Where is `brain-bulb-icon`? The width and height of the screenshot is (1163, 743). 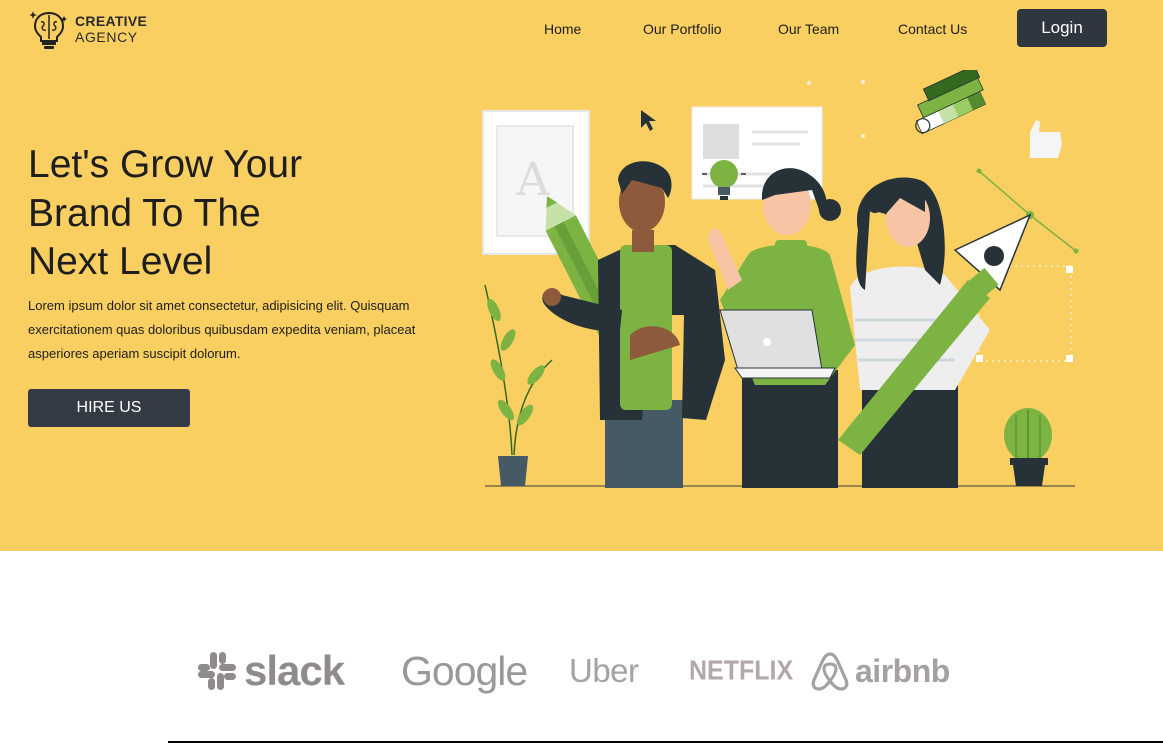
brain-bulb-icon is located at coordinates (48, 30).